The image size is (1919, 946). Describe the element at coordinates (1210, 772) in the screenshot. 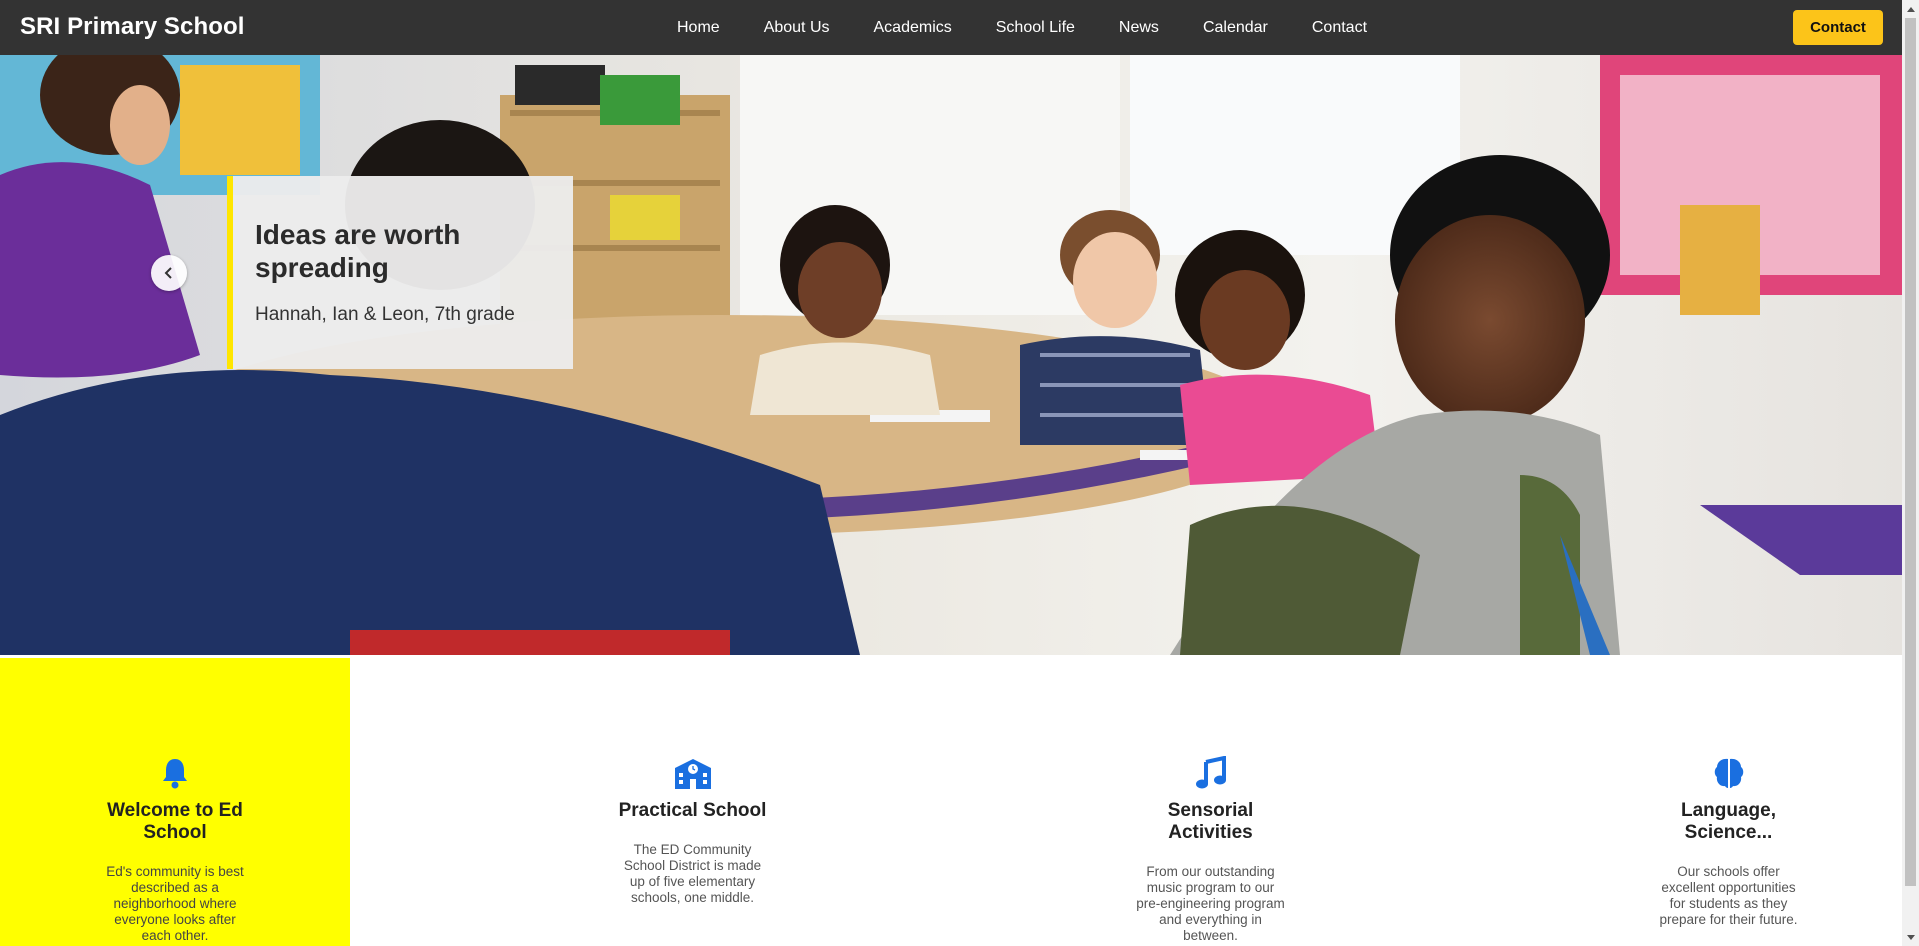

I see `music-note-icon` at that location.